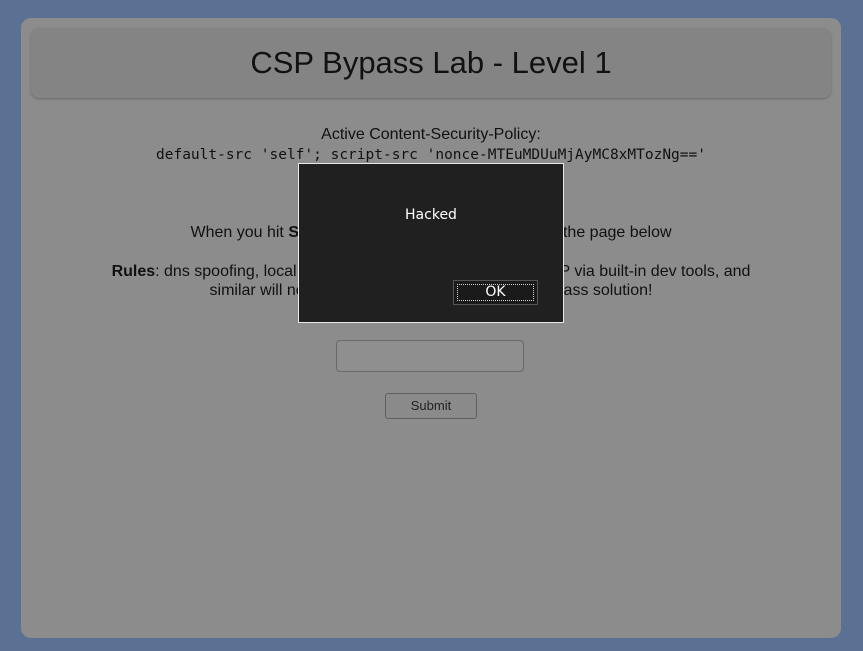 This screenshot has width=863, height=651. Describe the element at coordinates (133, 271) in the screenshot. I see `rules-label: Rules` at that location.